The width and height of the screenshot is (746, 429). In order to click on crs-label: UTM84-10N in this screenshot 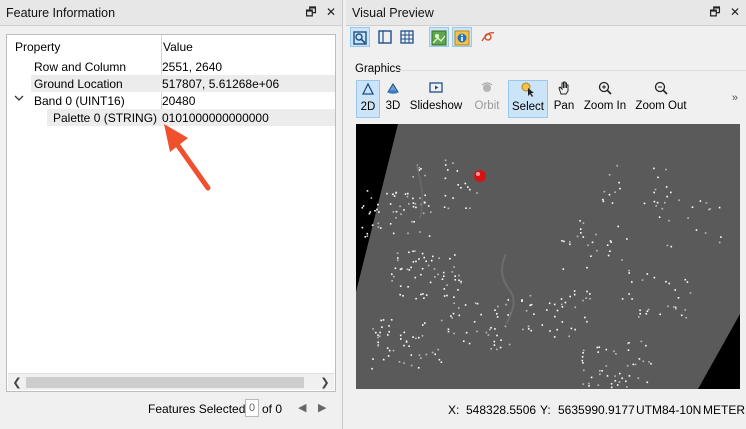, I will do `click(669, 410)`.